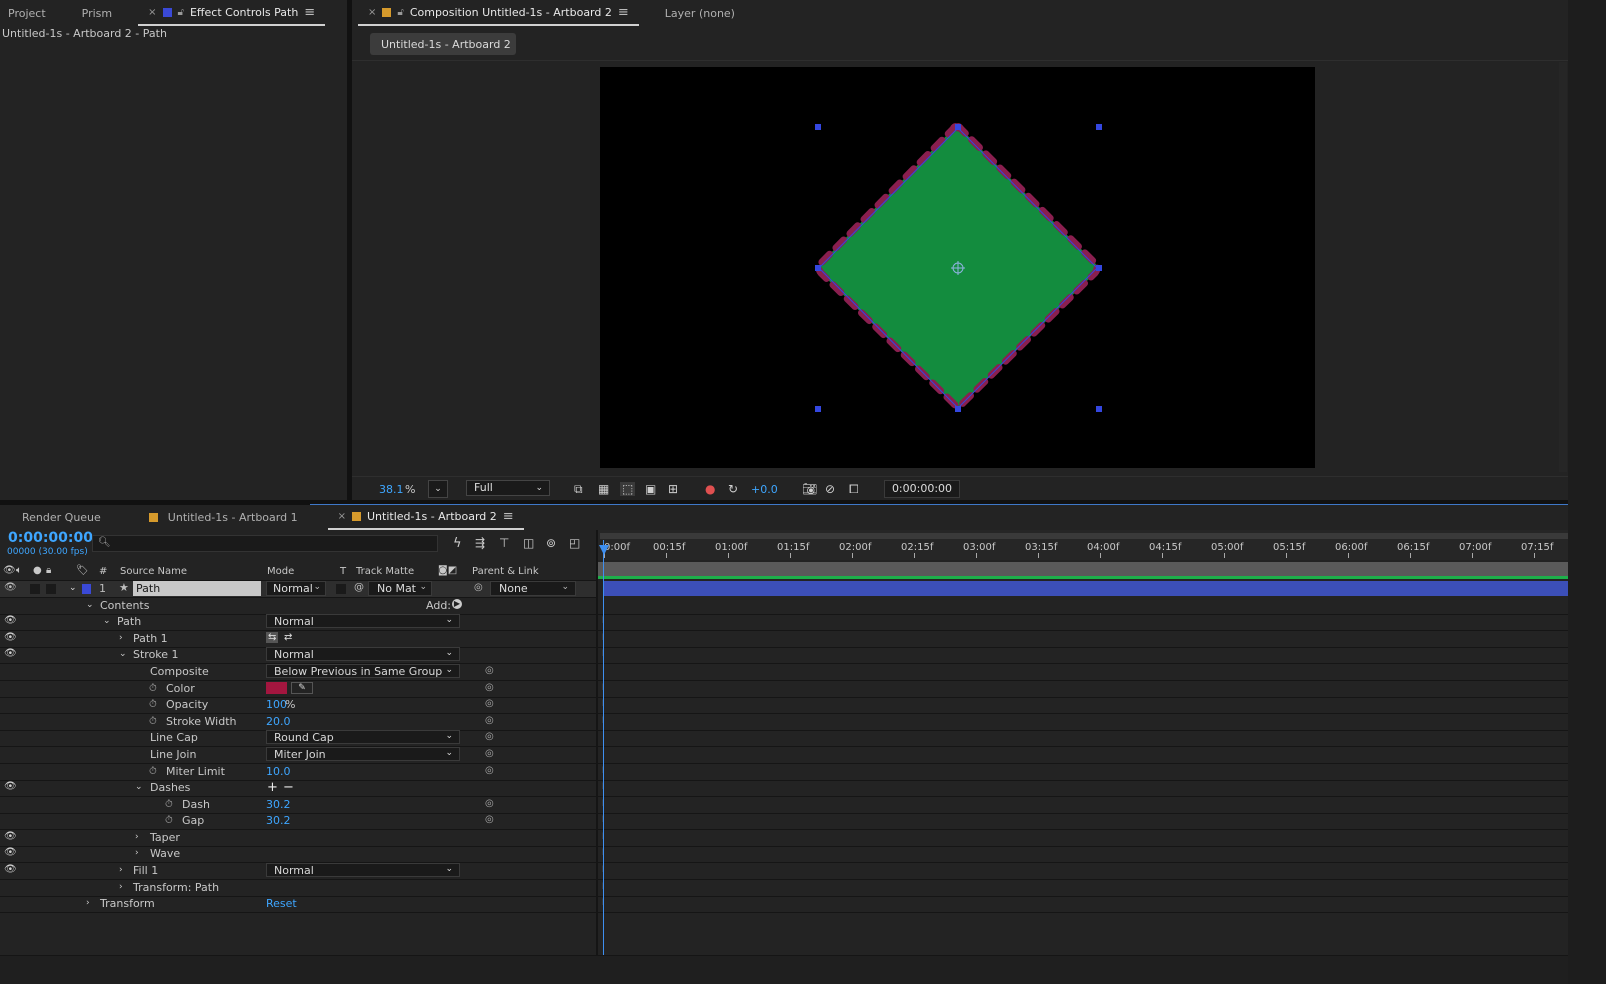 Image resolution: width=1606 pixels, height=984 pixels. What do you see at coordinates (153, 571) in the screenshot?
I see `column-source-name: Source Name` at bounding box center [153, 571].